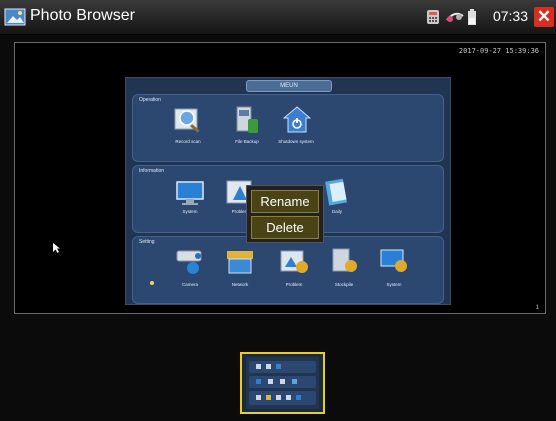 This screenshot has height=421, width=556. Describe the element at coordinates (278, 17) in the screenshot. I see `title-bar: Photo Browser 07:33 ✕` at that location.